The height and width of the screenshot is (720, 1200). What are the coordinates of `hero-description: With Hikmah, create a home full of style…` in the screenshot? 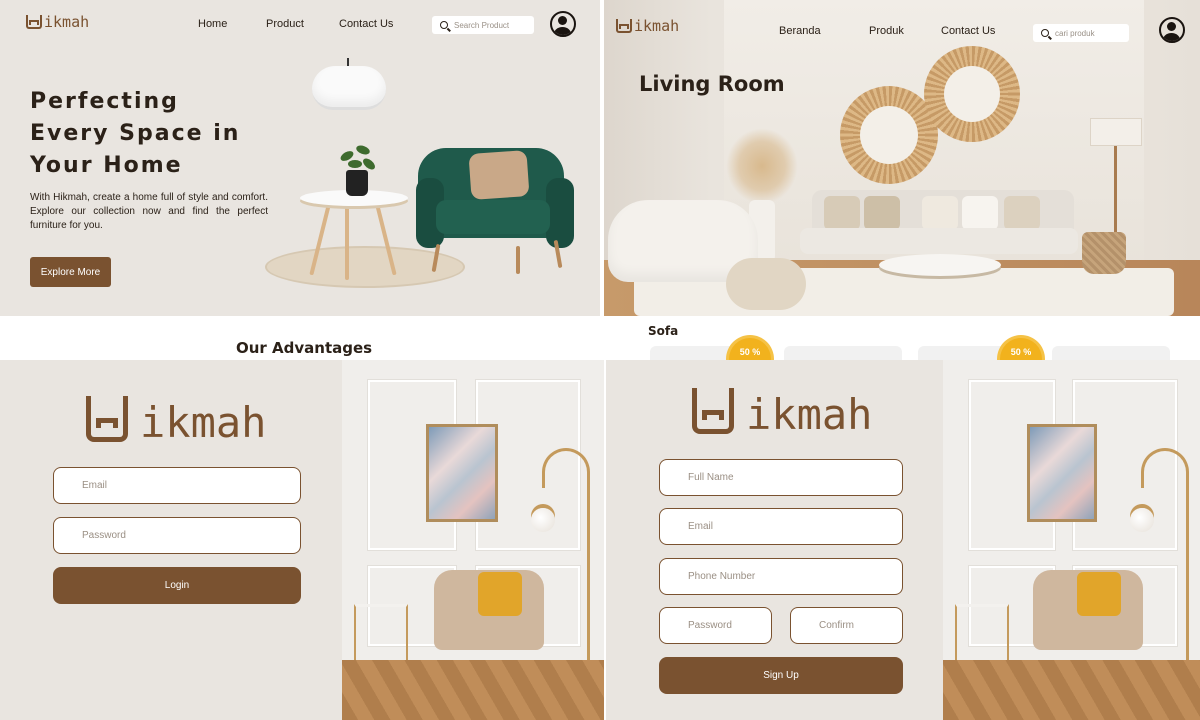 It's located at (149, 211).